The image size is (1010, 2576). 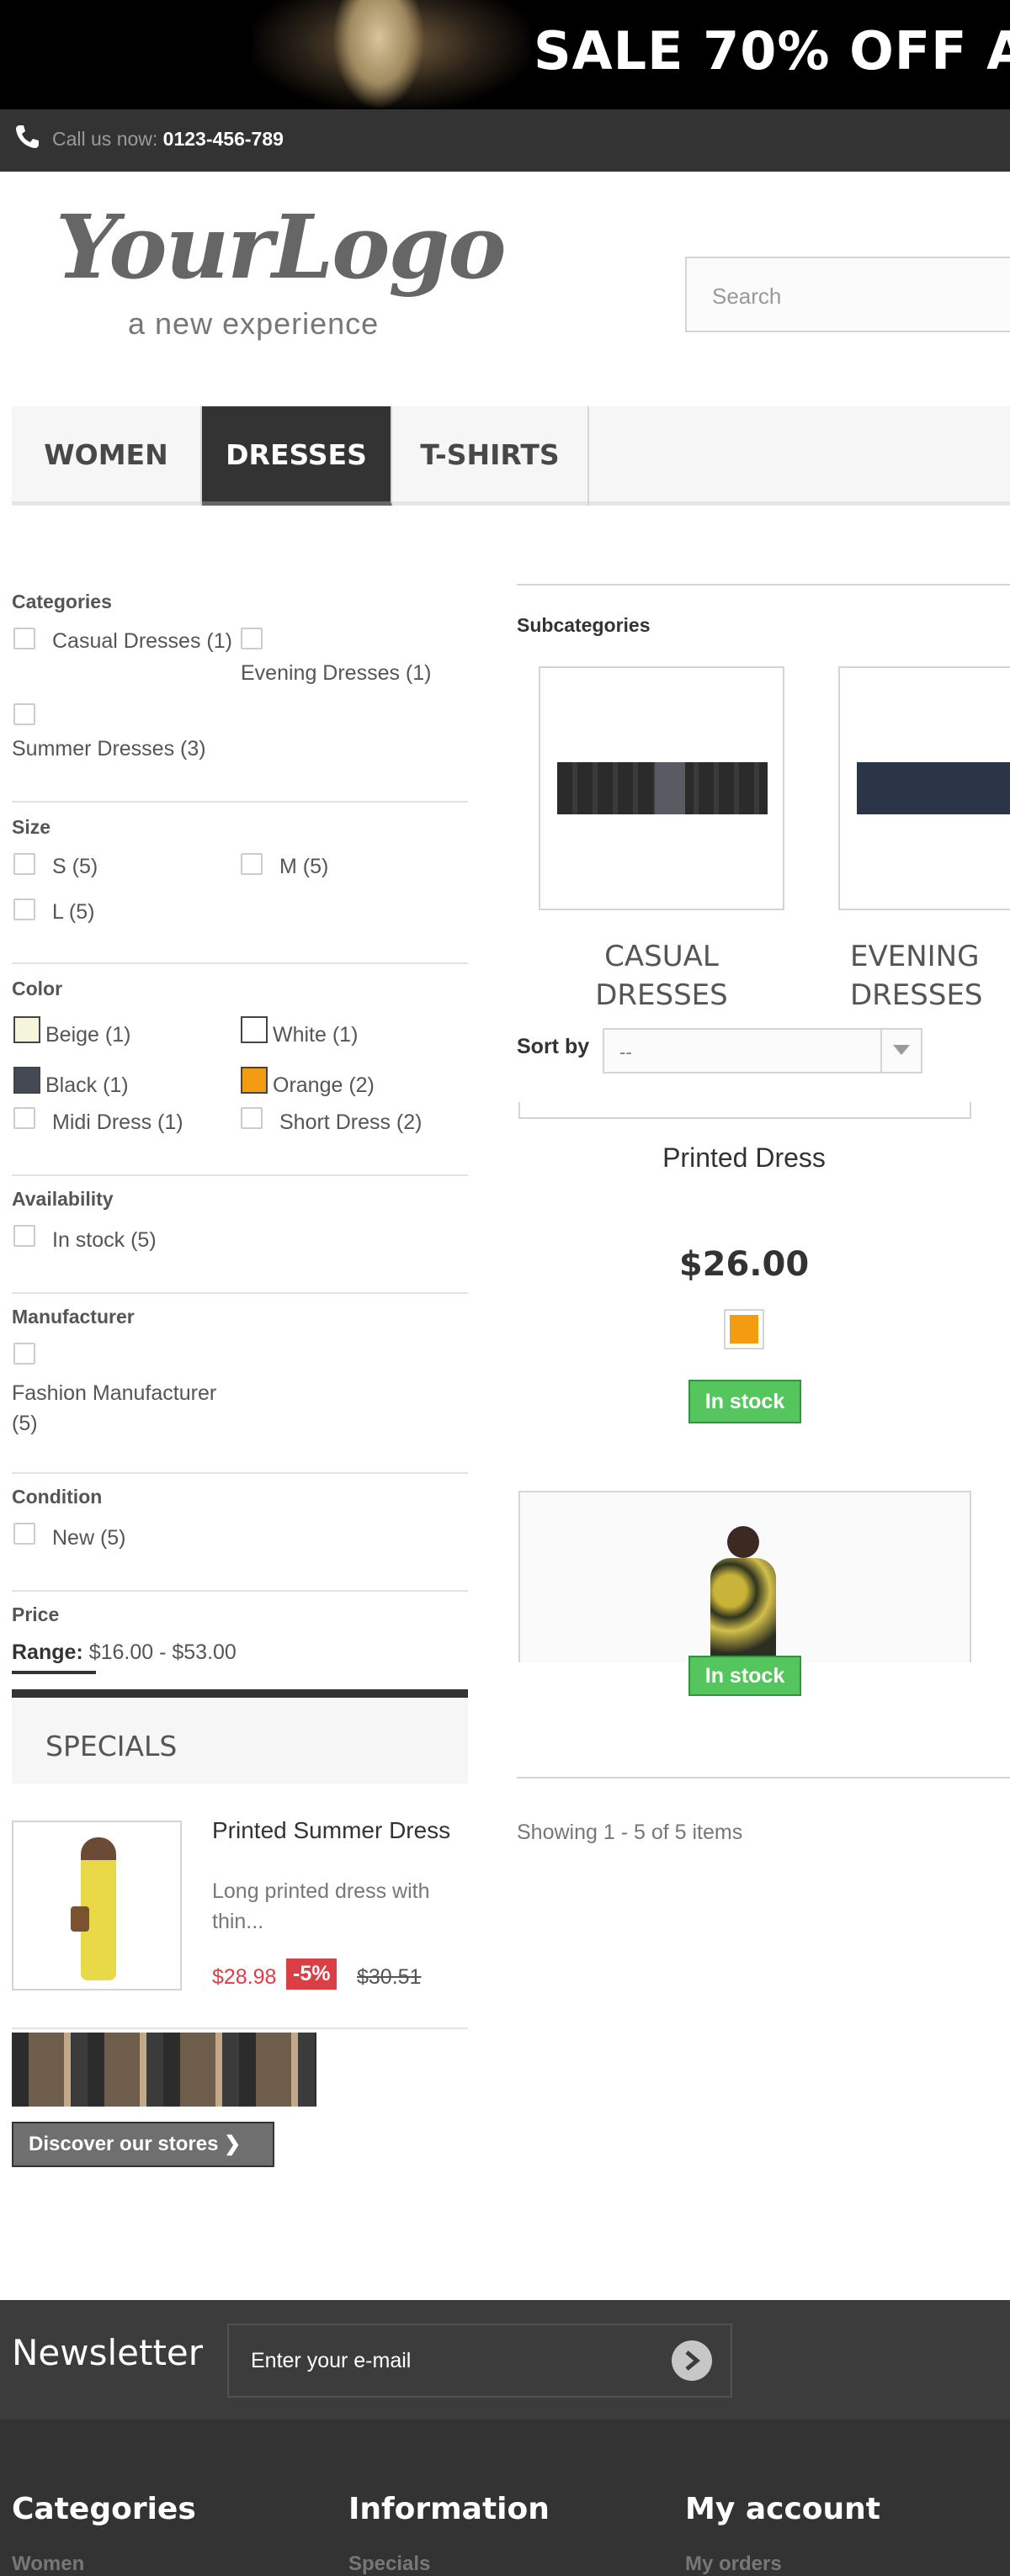 I want to click on specials-divider, so click(x=240, y=2028).